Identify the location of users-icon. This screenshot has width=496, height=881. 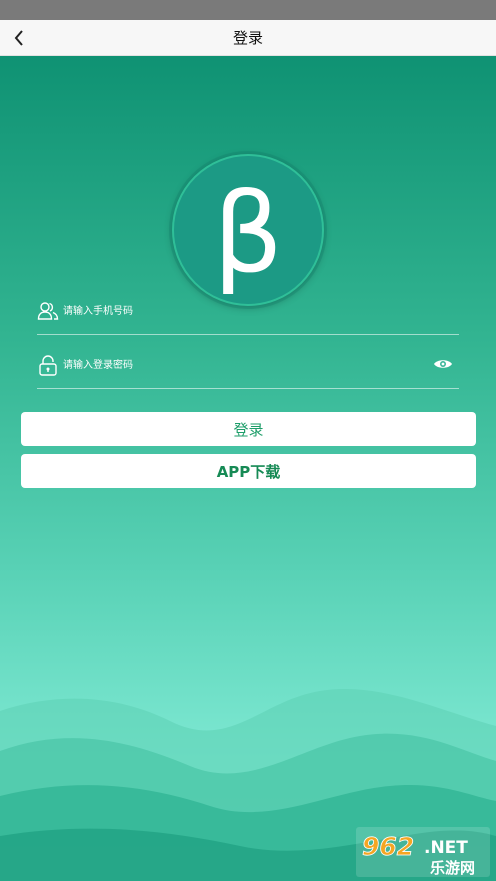
(48, 311).